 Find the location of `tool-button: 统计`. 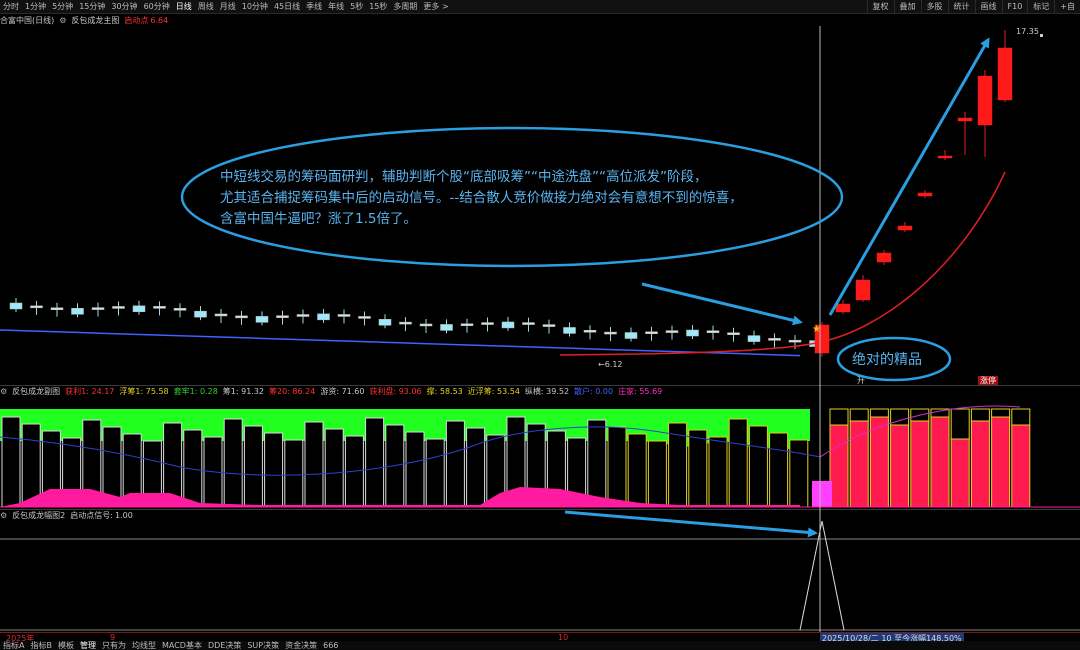

tool-button: 统计 is located at coordinates (961, 7).